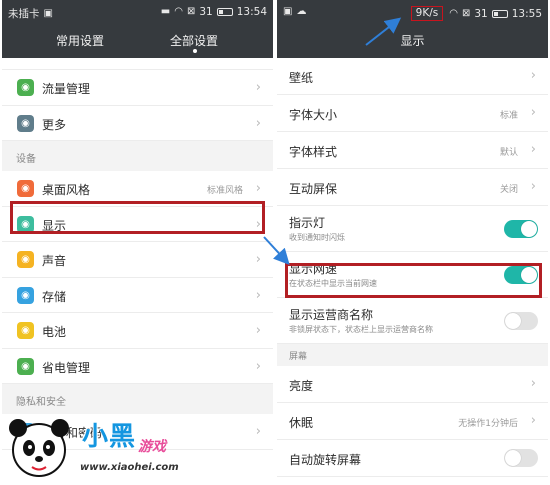 The image size is (550, 485). Describe the element at coordinates (412, 355) in the screenshot. I see `section-screen: 屏幕` at that location.